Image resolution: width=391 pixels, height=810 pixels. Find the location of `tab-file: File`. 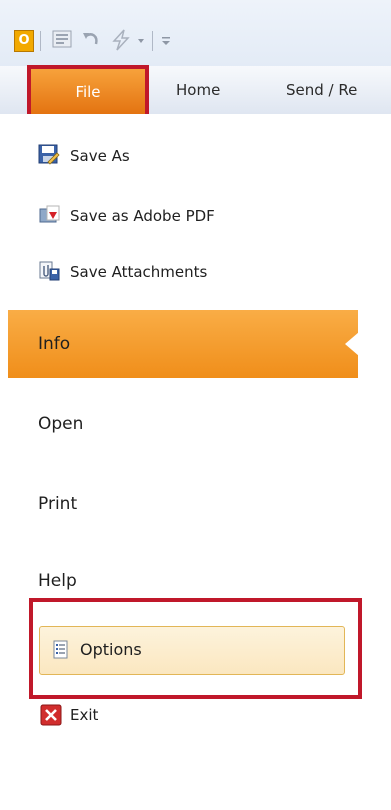

tab-file: File is located at coordinates (88, 92).